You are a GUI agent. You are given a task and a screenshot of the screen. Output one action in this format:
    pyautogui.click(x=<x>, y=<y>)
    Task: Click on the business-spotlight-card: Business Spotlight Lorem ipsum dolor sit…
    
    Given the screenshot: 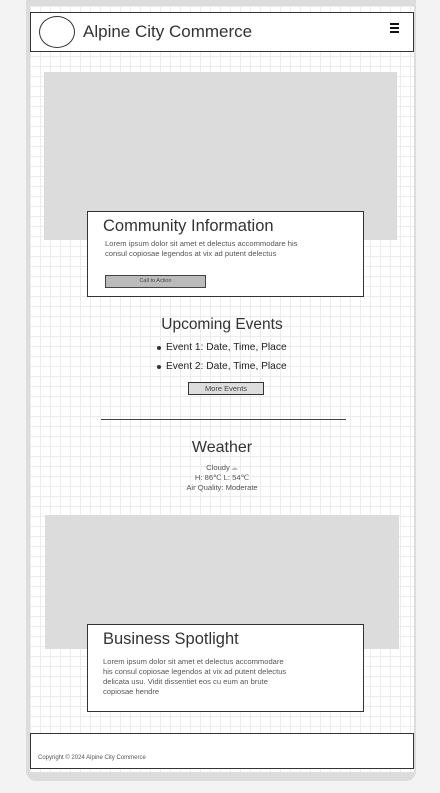 What is the action you would take?
    pyautogui.click(x=225, y=668)
    